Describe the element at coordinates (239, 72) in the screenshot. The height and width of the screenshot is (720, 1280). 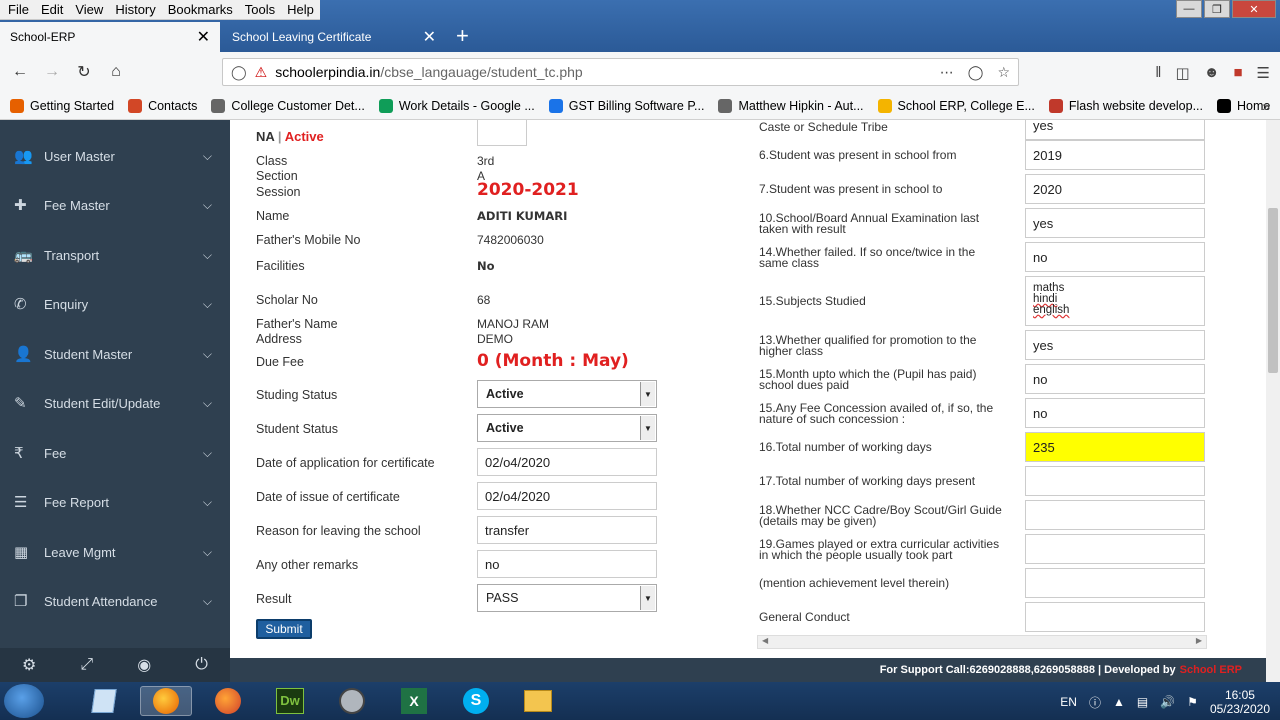
I see `shield-icon: ◯` at that location.